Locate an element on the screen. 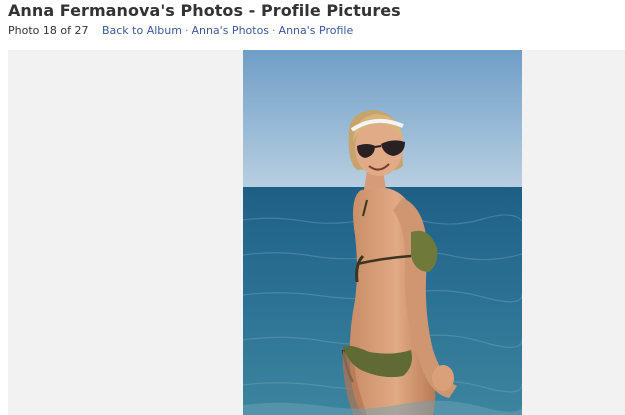 The width and height of the screenshot is (625, 415). back-to-album-link: Back to Album is located at coordinates (142, 30).